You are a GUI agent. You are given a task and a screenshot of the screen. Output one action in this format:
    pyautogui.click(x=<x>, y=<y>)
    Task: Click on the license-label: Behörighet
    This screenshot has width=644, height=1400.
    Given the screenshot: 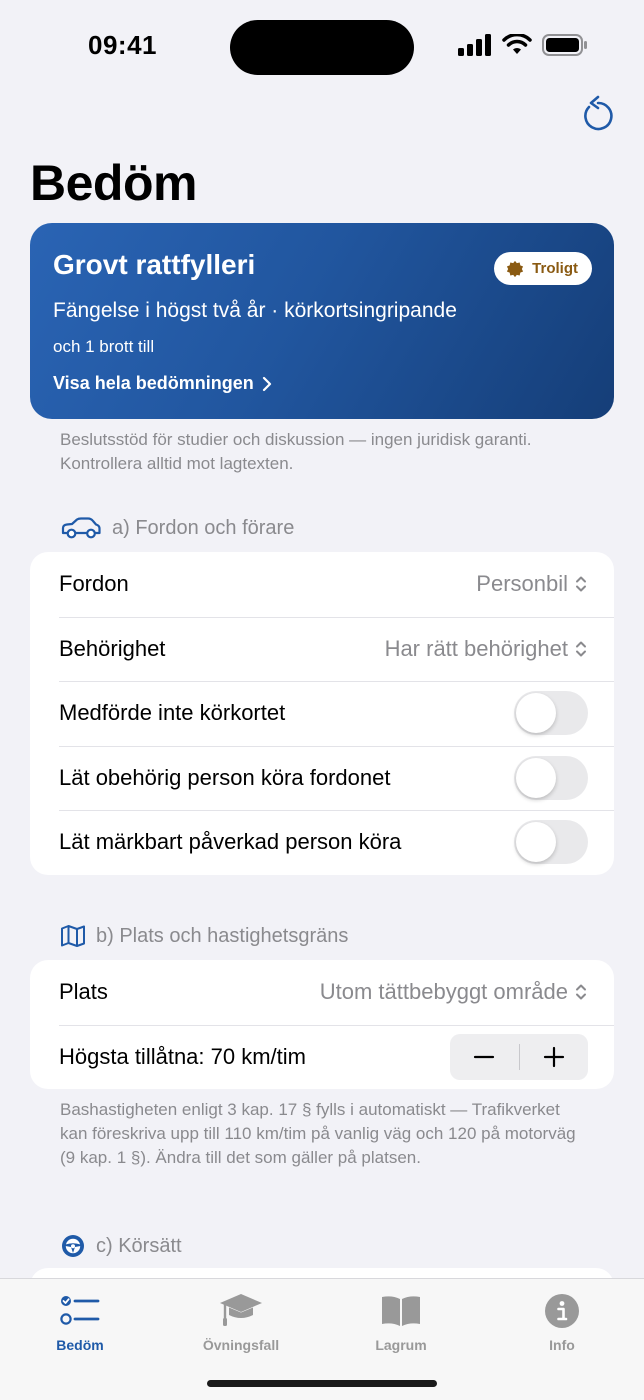 What is the action you would take?
    pyautogui.click(x=112, y=648)
    